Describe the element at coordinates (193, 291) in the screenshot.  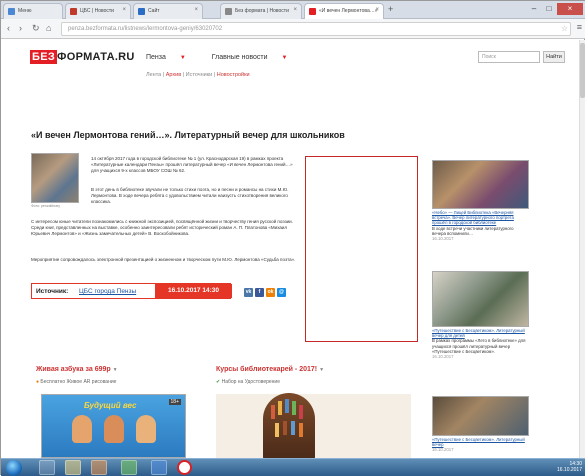
I see `source-date: 16.10.2017 14:30` at that location.